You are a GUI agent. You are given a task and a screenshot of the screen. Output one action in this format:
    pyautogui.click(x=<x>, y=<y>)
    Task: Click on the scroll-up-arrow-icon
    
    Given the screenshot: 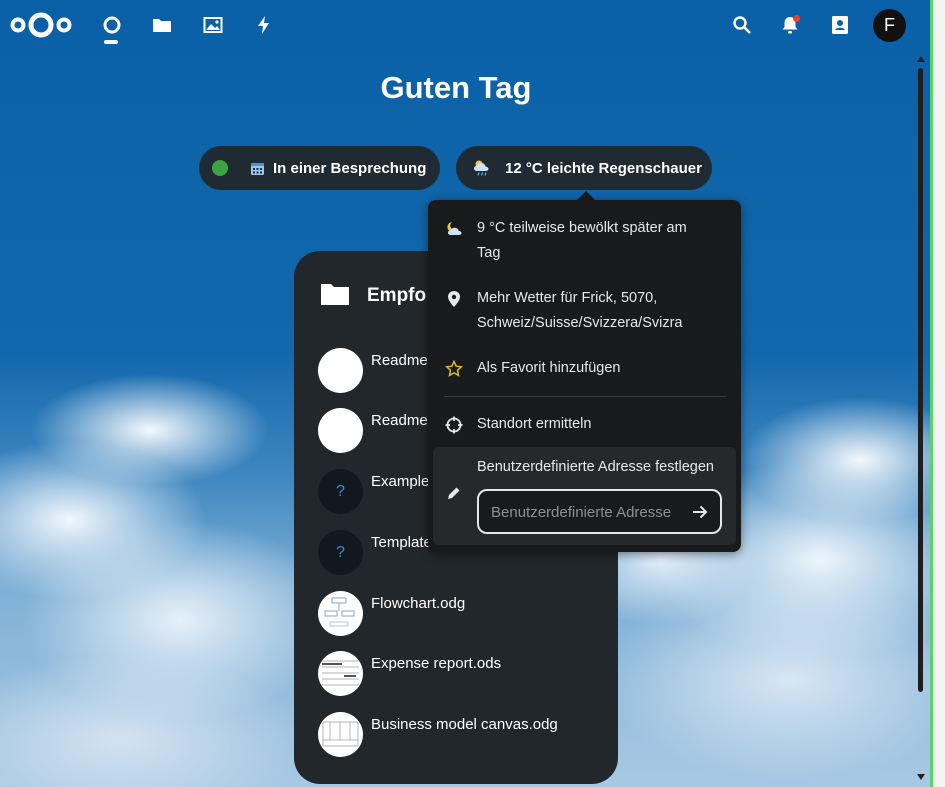 What is the action you would take?
    pyautogui.click(x=921, y=59)
    